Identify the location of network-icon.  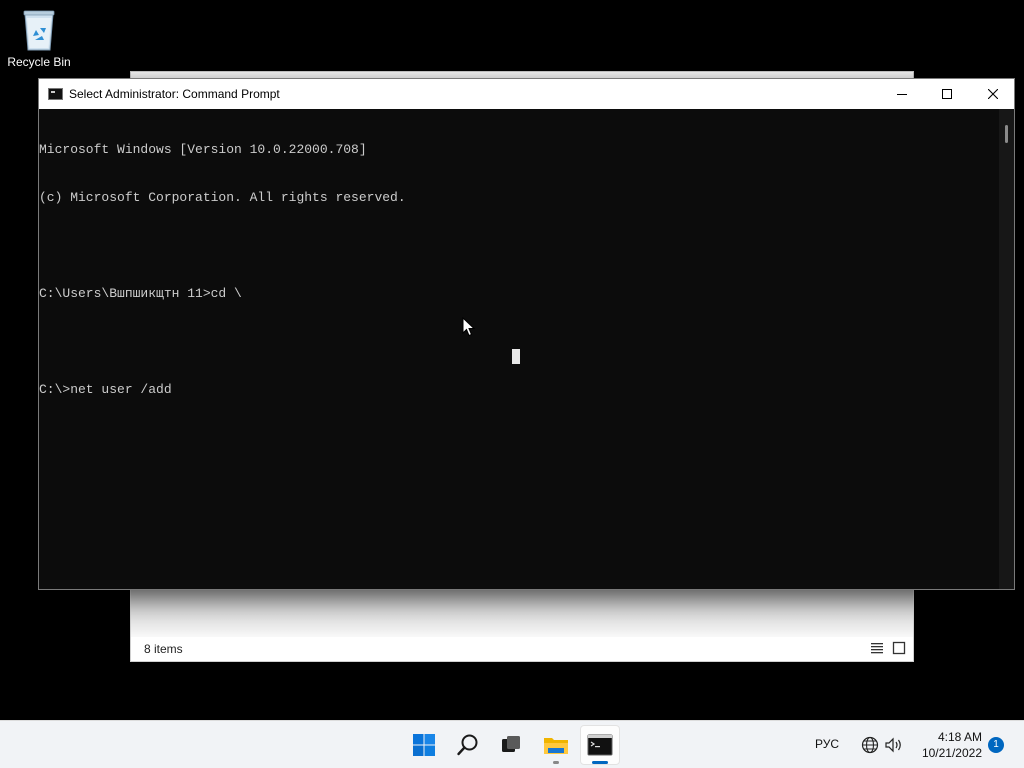
(870, 745).